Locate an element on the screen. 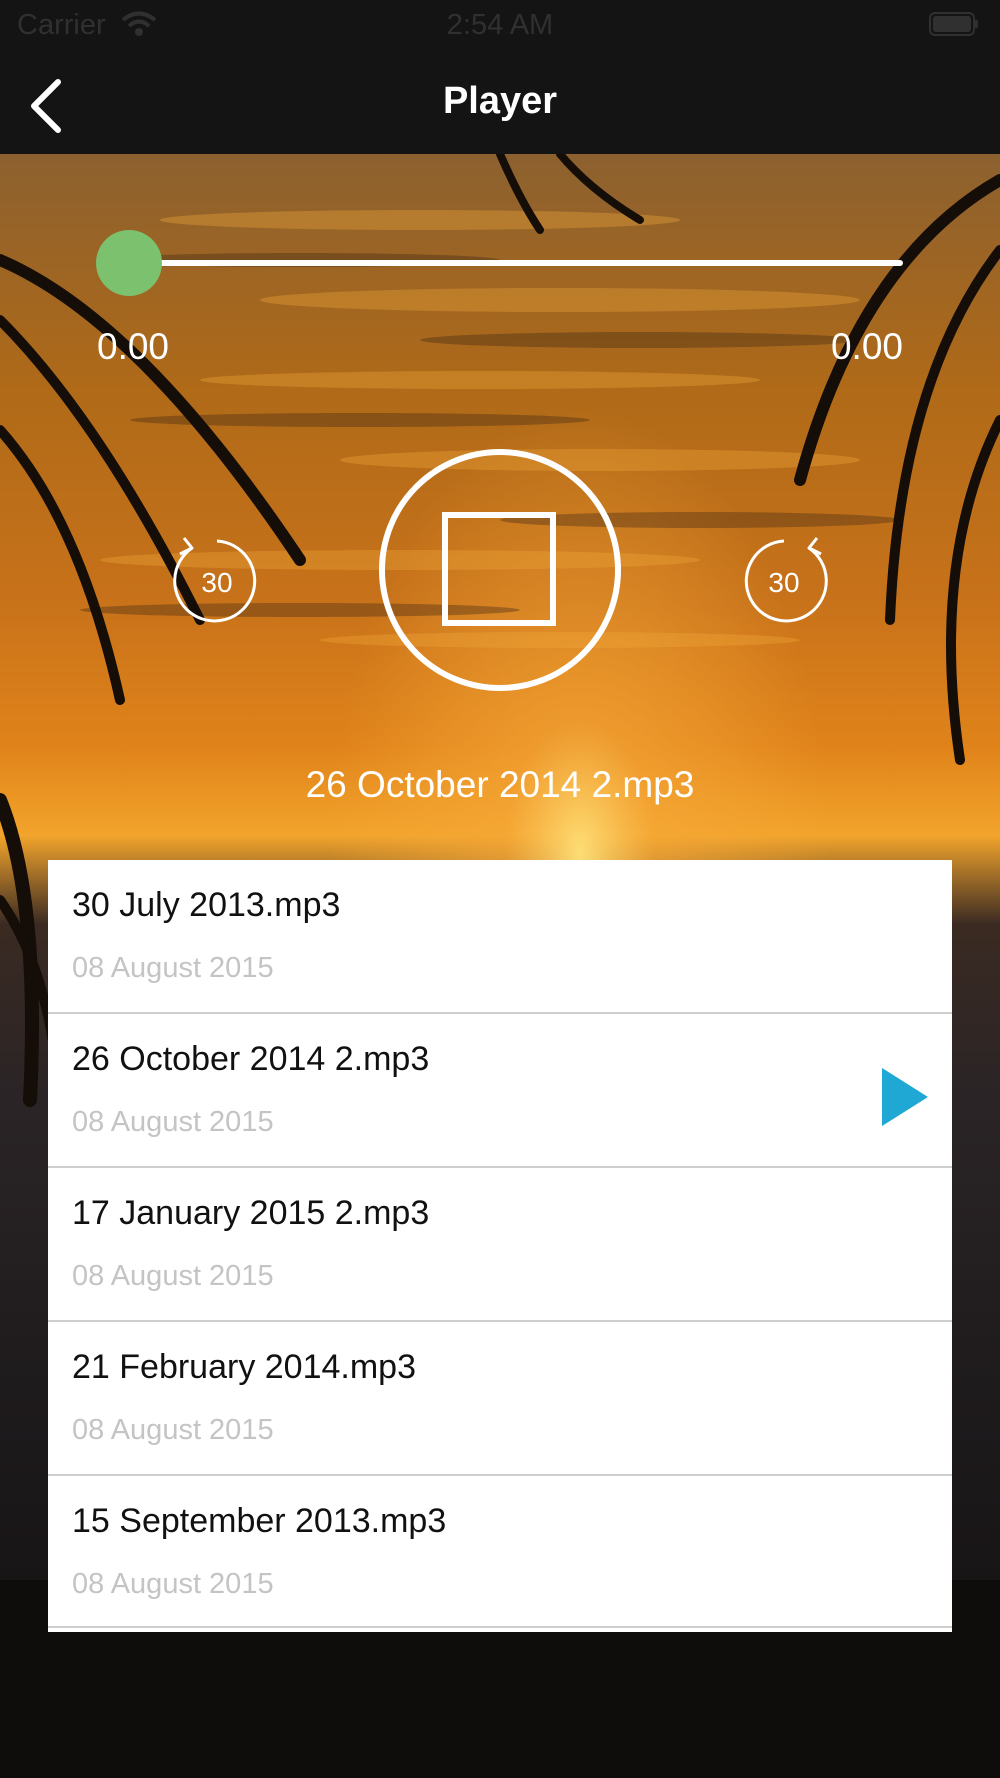 This screenshot has height=1778, width=1000. now-playing-title: 26 October 2014 2.mp3 is located at coordinates (500, 784).